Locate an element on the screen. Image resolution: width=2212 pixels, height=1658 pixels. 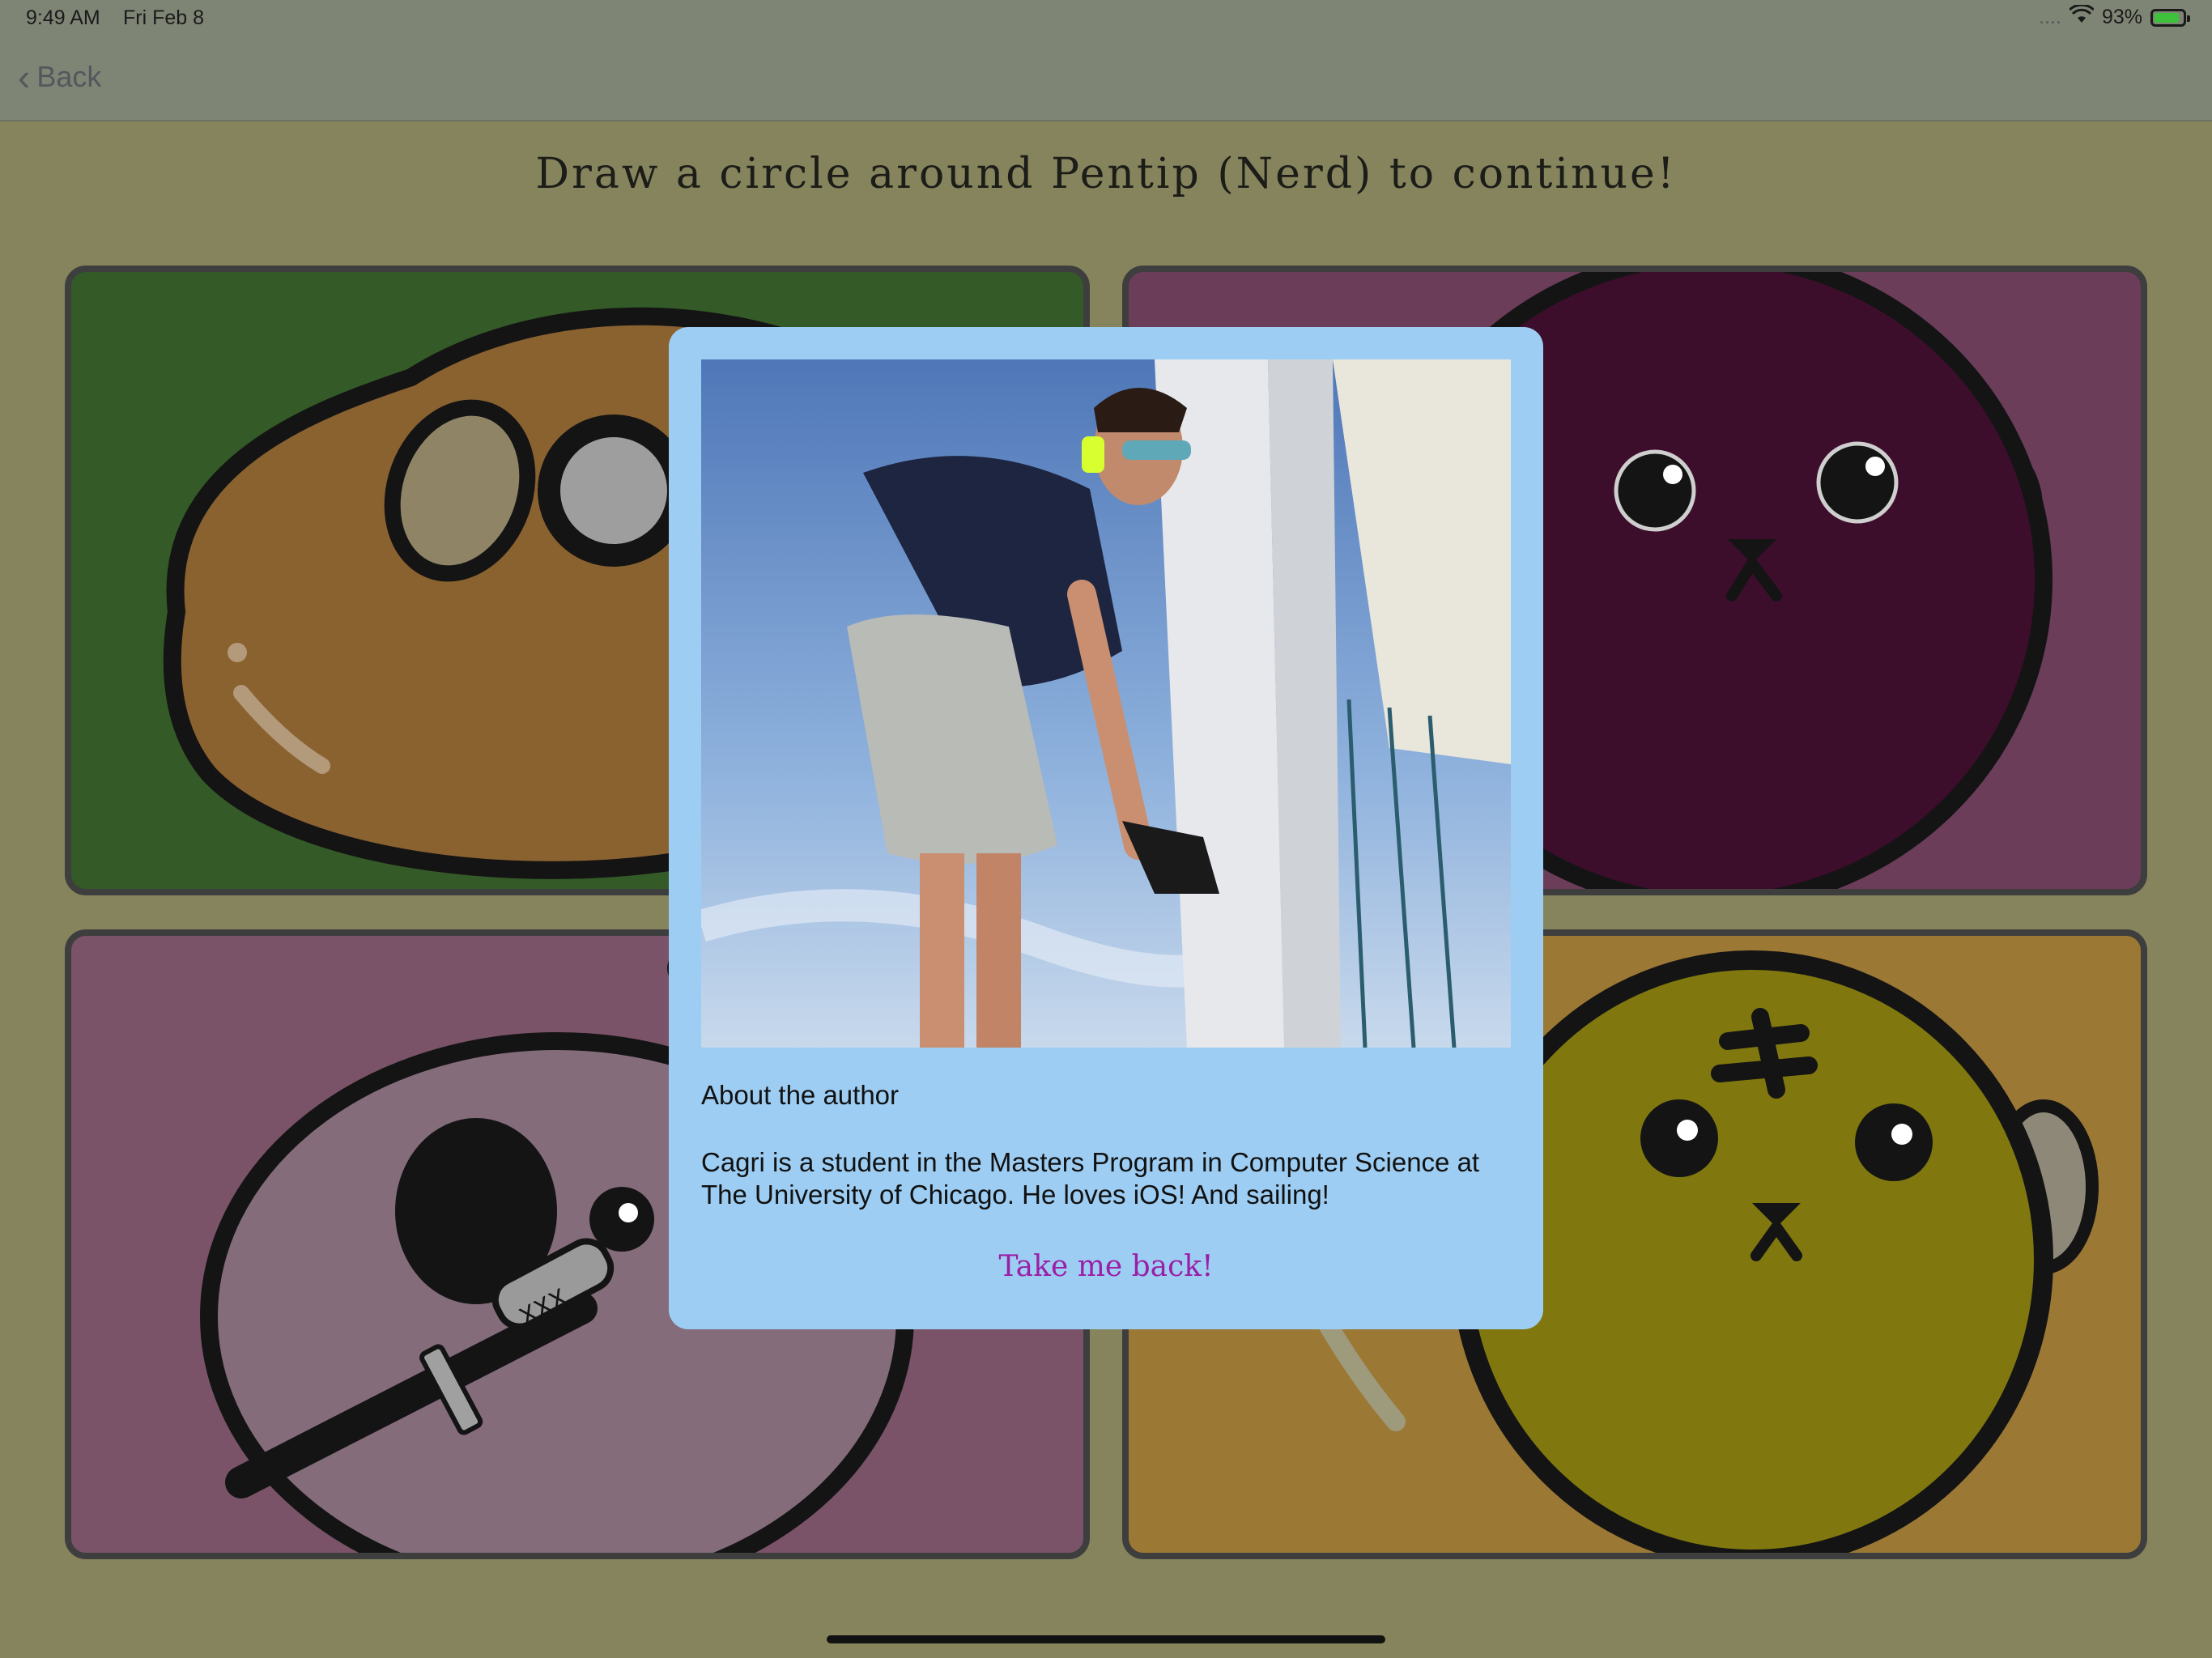
battery-icon is located at coordinates (2170, 17).